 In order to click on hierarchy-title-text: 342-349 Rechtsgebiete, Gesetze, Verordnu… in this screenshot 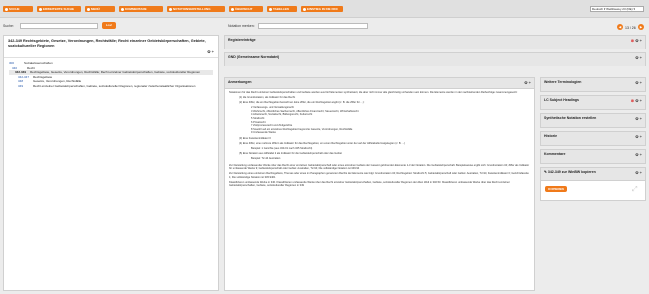, I will do `click(107, 43)`.